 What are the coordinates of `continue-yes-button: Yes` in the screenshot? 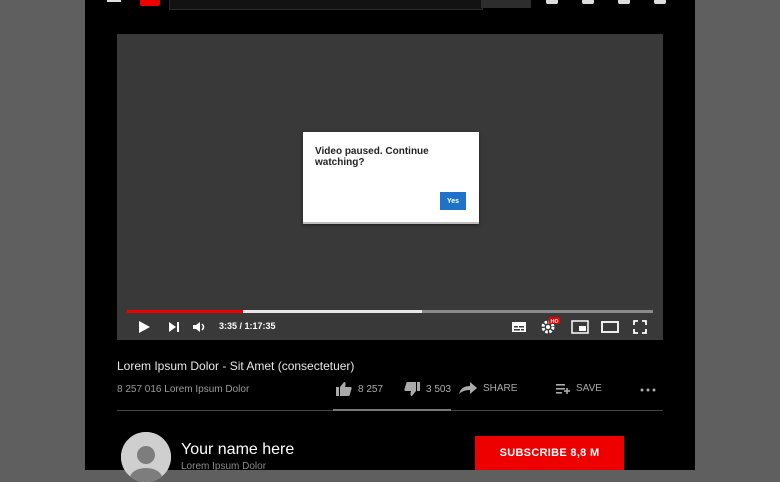 It's located at (453, 201).